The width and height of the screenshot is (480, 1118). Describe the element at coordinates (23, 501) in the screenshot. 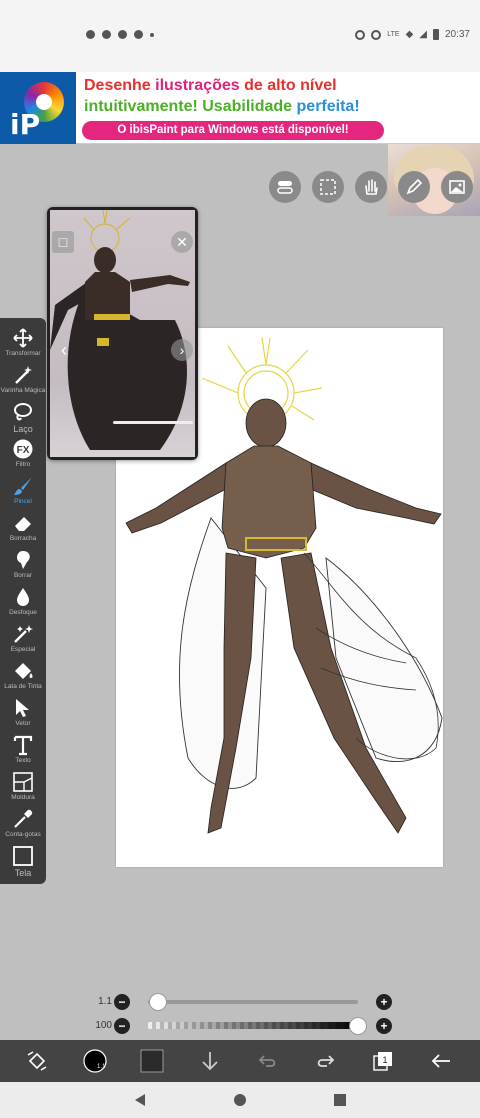

I see `tool-label: Pincel` at that location.